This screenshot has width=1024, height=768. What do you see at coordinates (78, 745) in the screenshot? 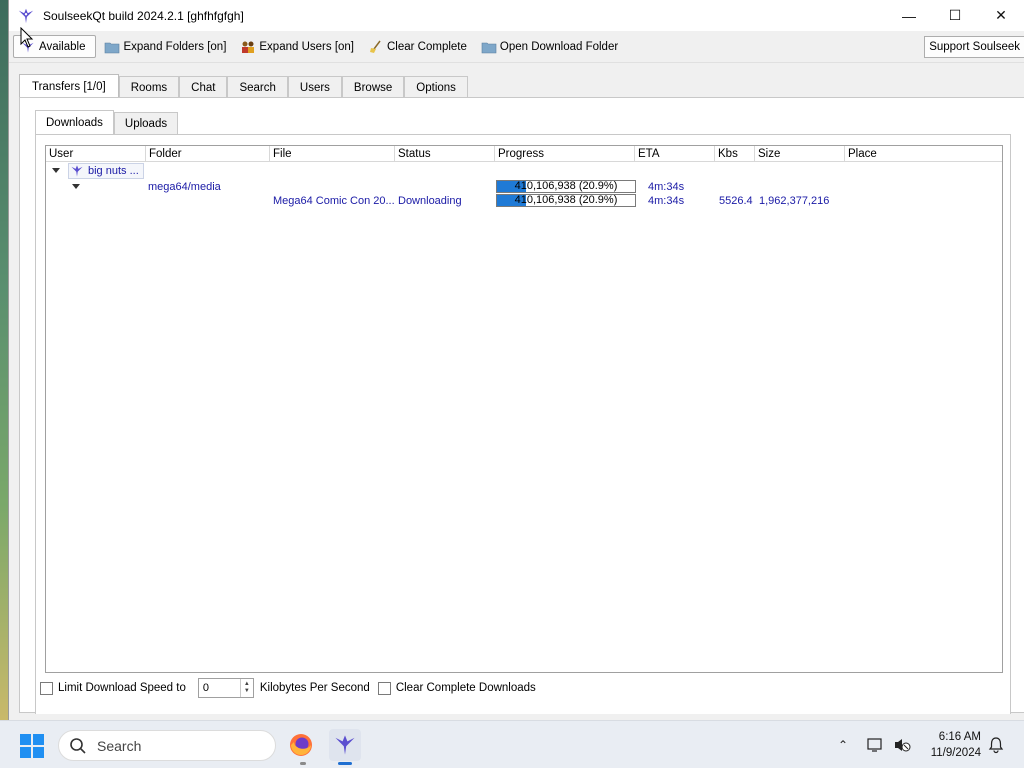
I see `search-icon` at bounding box center [78, 745].